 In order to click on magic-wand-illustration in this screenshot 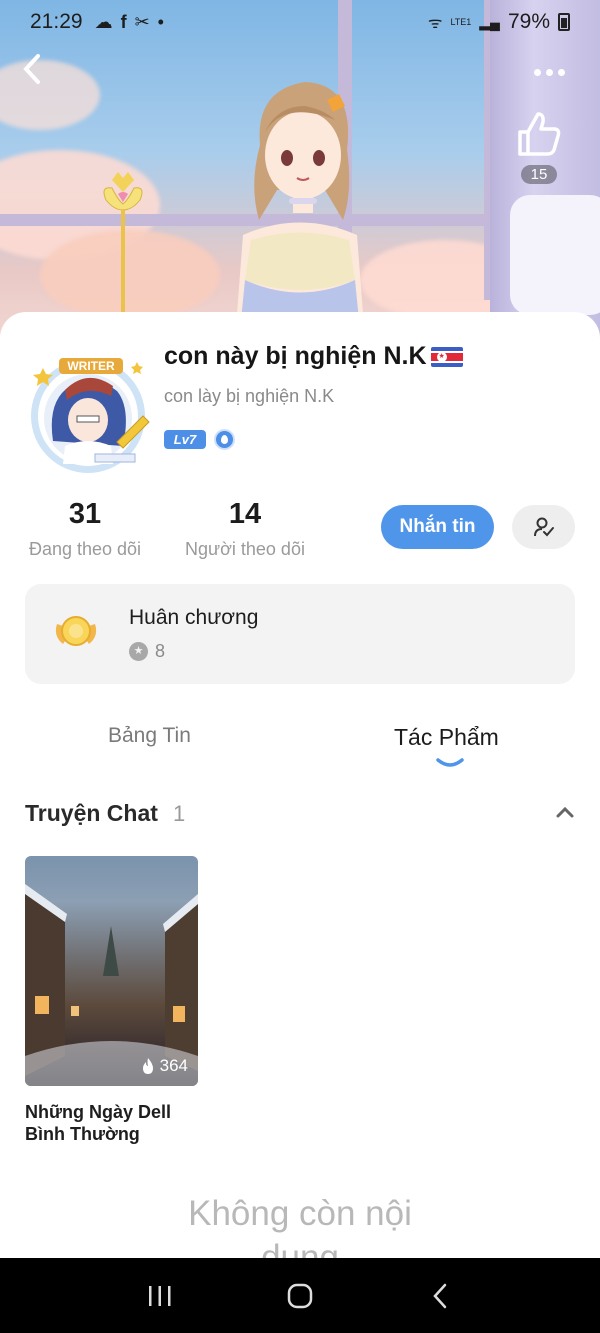, I will do `click(123, 245)`.